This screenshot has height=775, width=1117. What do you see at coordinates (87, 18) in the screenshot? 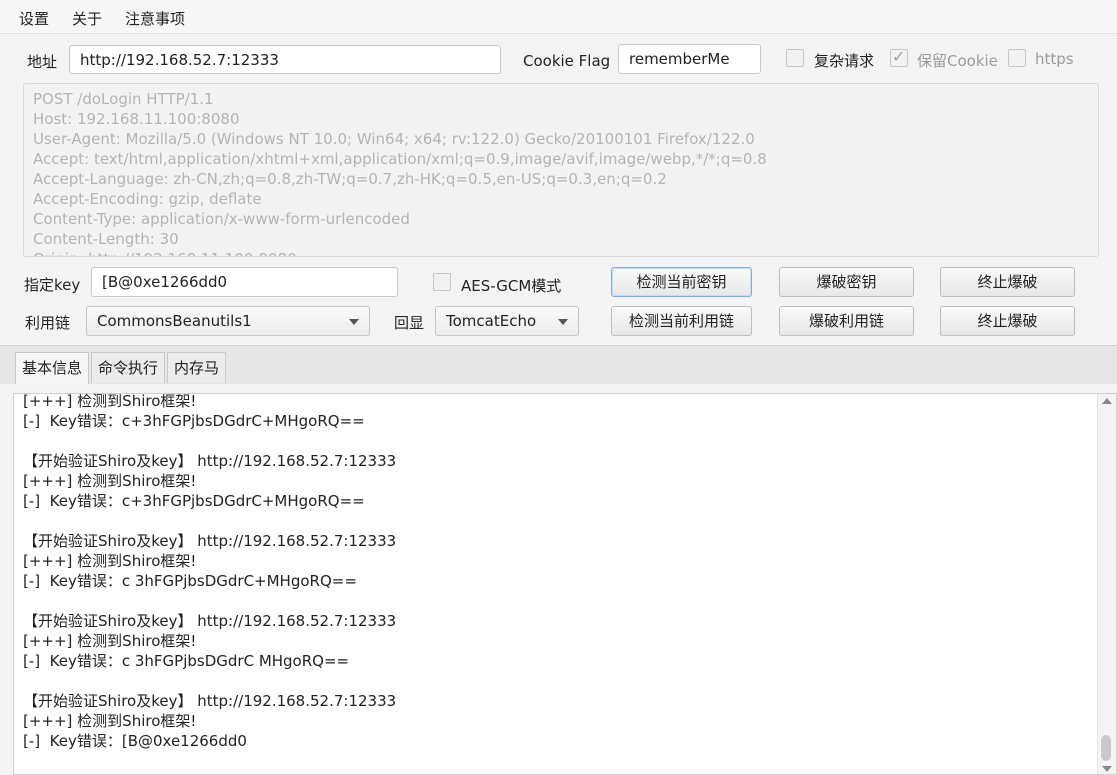
I see `menu-about: 关于` at bounding box center [87, 18].